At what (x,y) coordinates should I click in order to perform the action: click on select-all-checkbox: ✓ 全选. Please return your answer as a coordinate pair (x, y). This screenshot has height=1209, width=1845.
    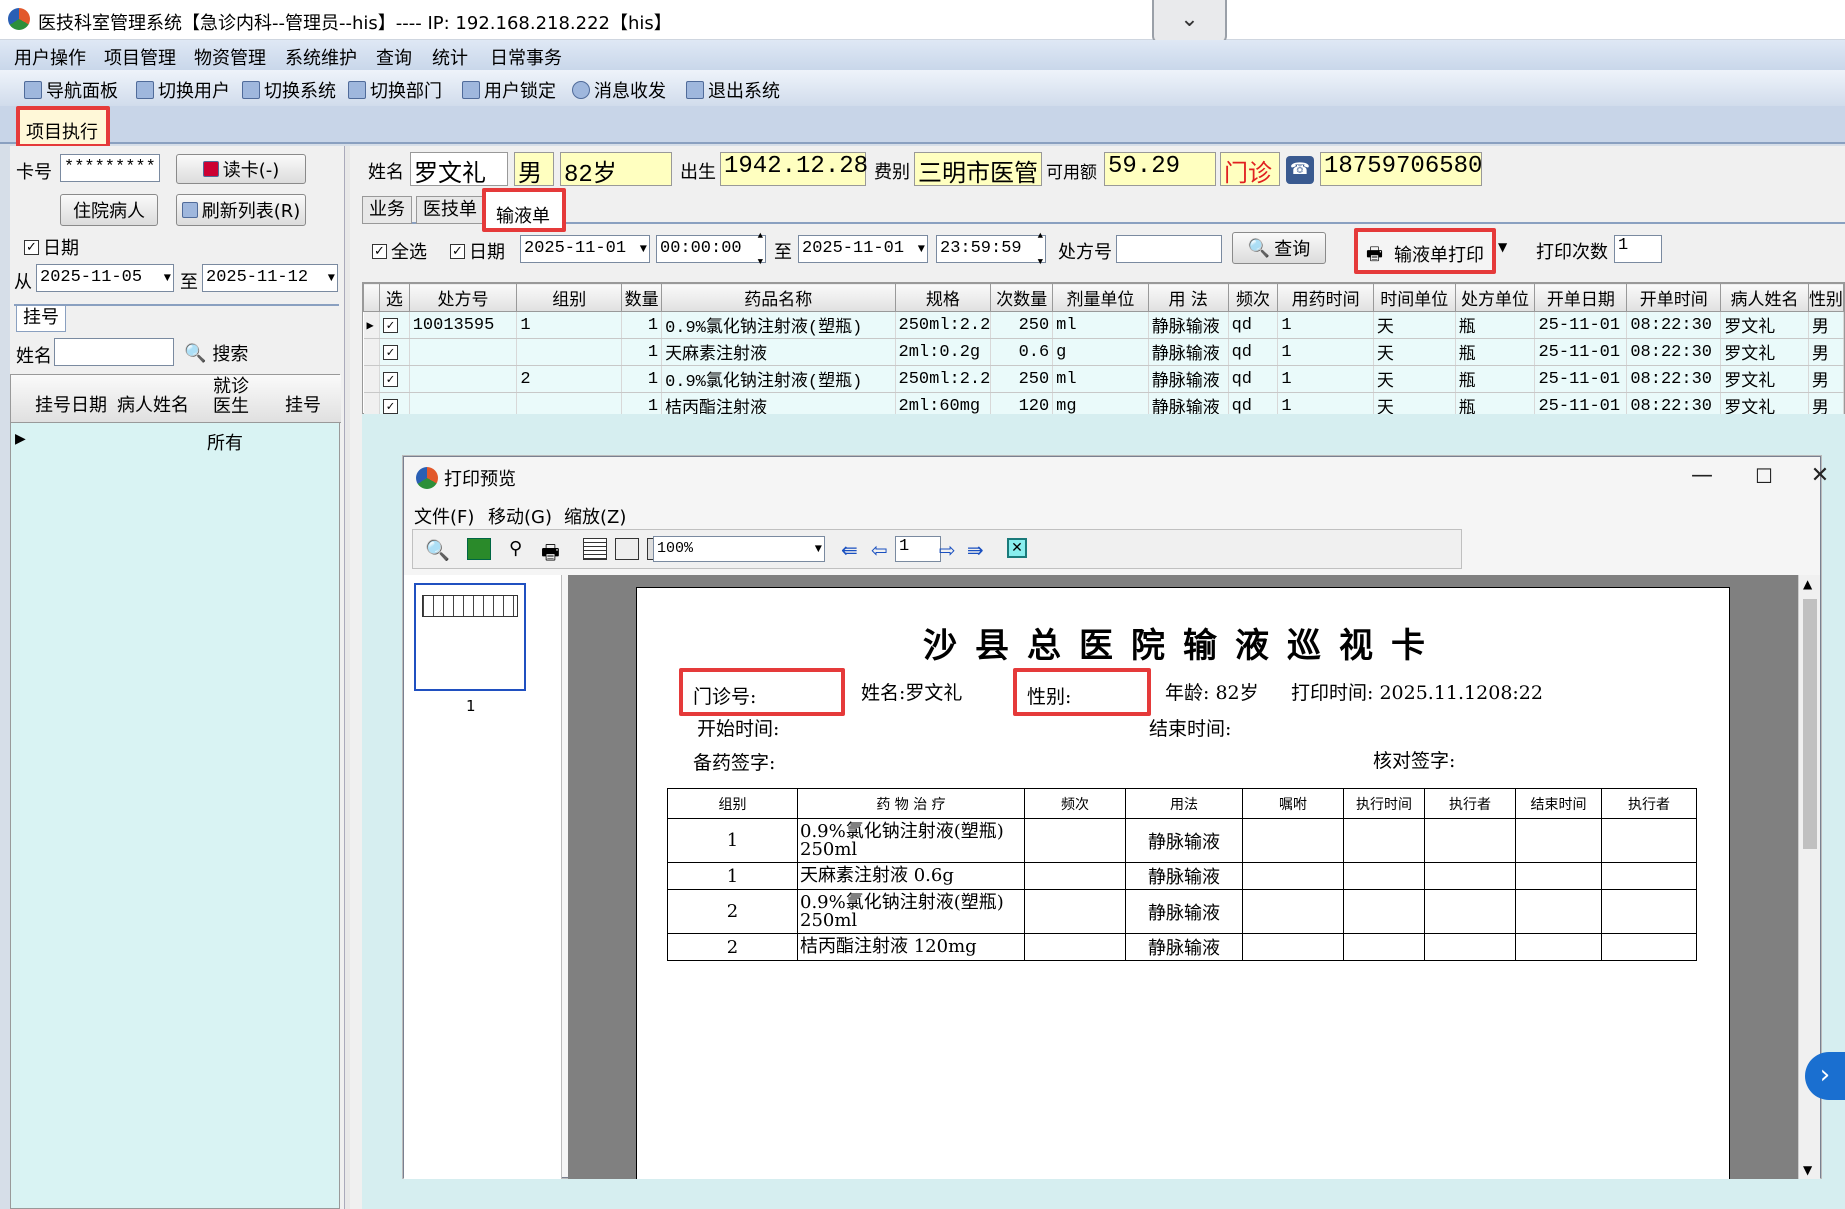
    Looking at the image, I should click on (399, 251).